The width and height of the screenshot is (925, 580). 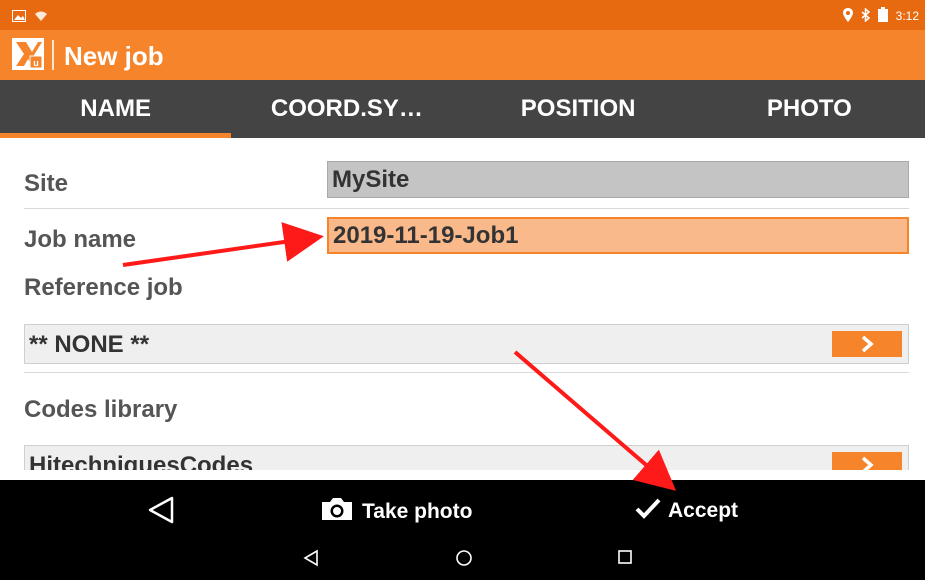 What do you see at coordinates (141, 461) in the screenshot?
I see `codes-library-value: HitechniquesCodes` at bounding box center [141, 461].